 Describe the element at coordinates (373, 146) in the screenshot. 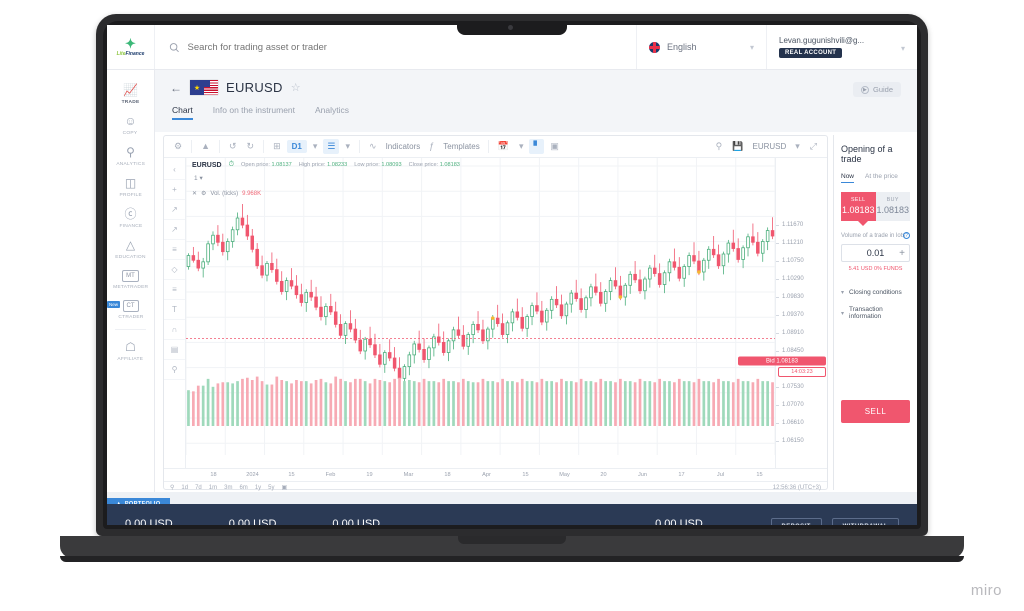

I see `indicators-icon: ∿` at that location.